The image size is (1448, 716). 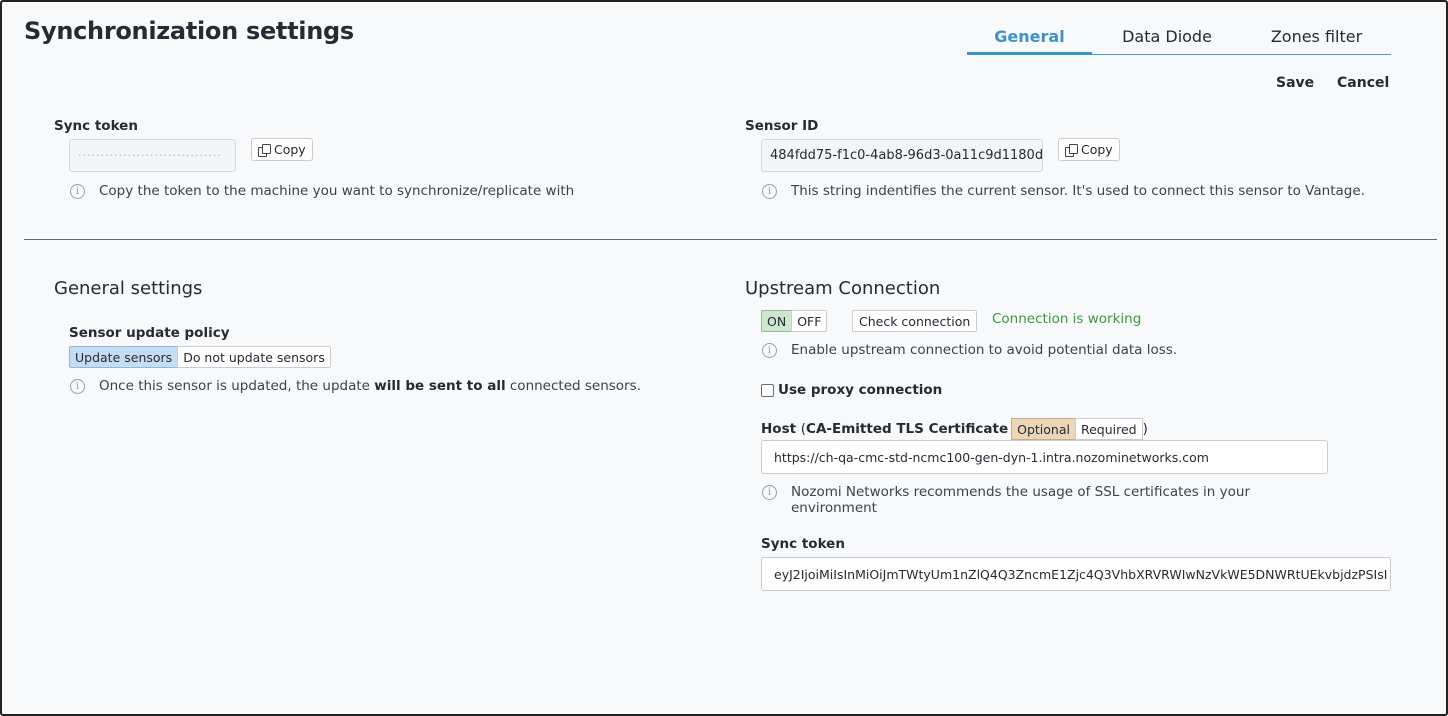 I want to click on sync-token-label: Sync token, so click(x=96, y=126).